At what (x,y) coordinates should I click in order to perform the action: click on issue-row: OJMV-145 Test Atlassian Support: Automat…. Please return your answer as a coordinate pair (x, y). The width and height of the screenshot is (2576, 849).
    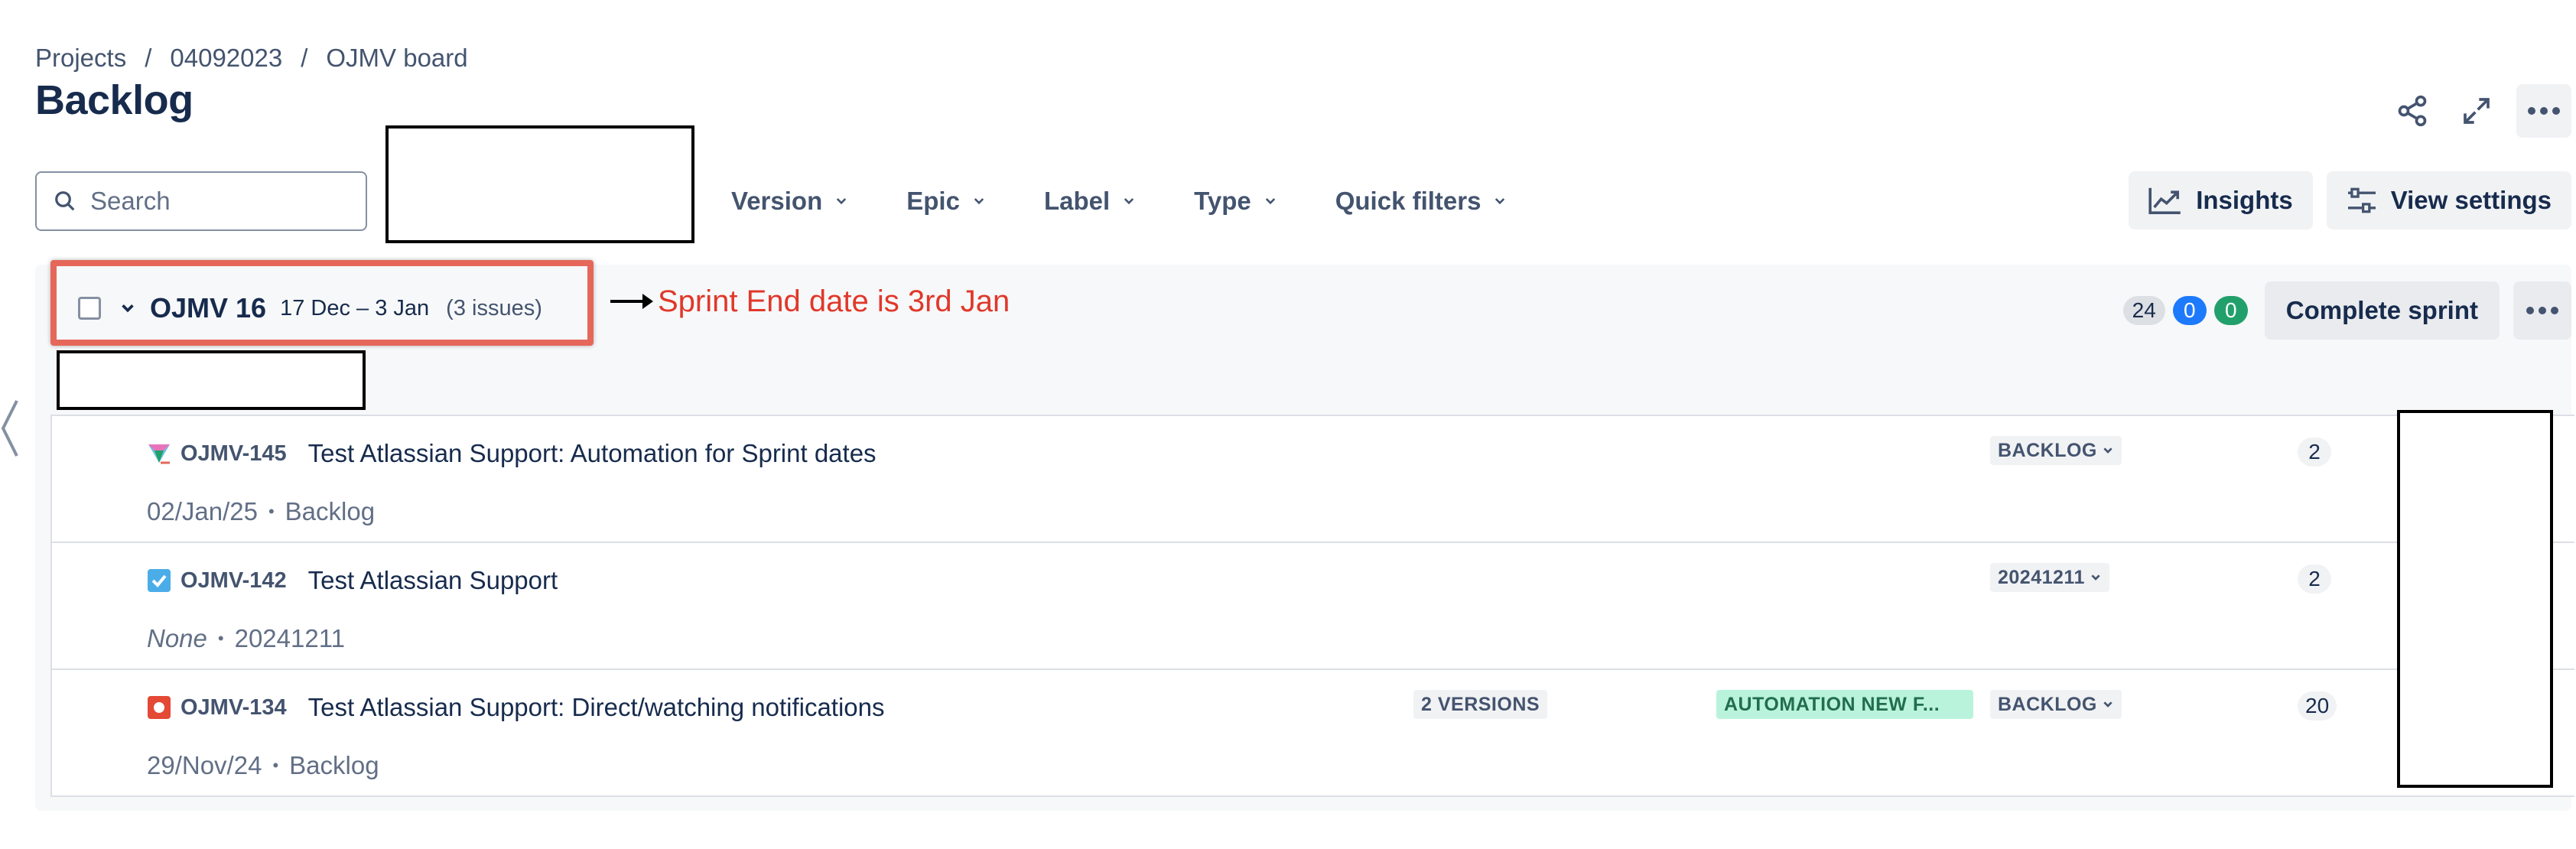
    Looking at the image, I should click on (1312, 479).